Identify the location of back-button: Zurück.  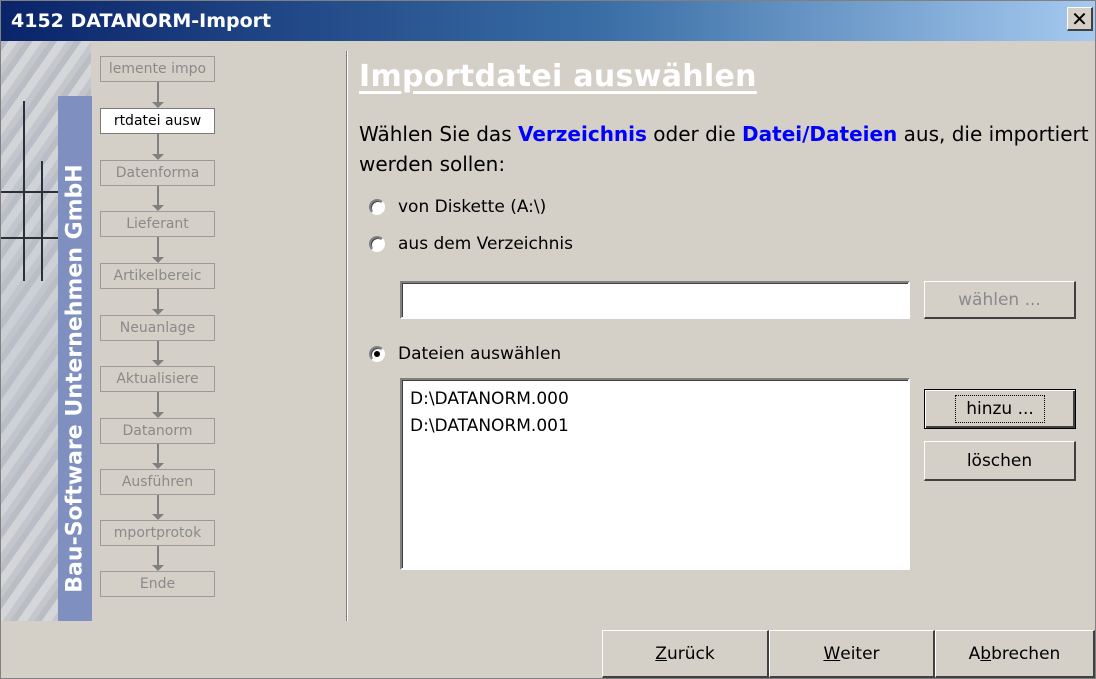
(685, 654).